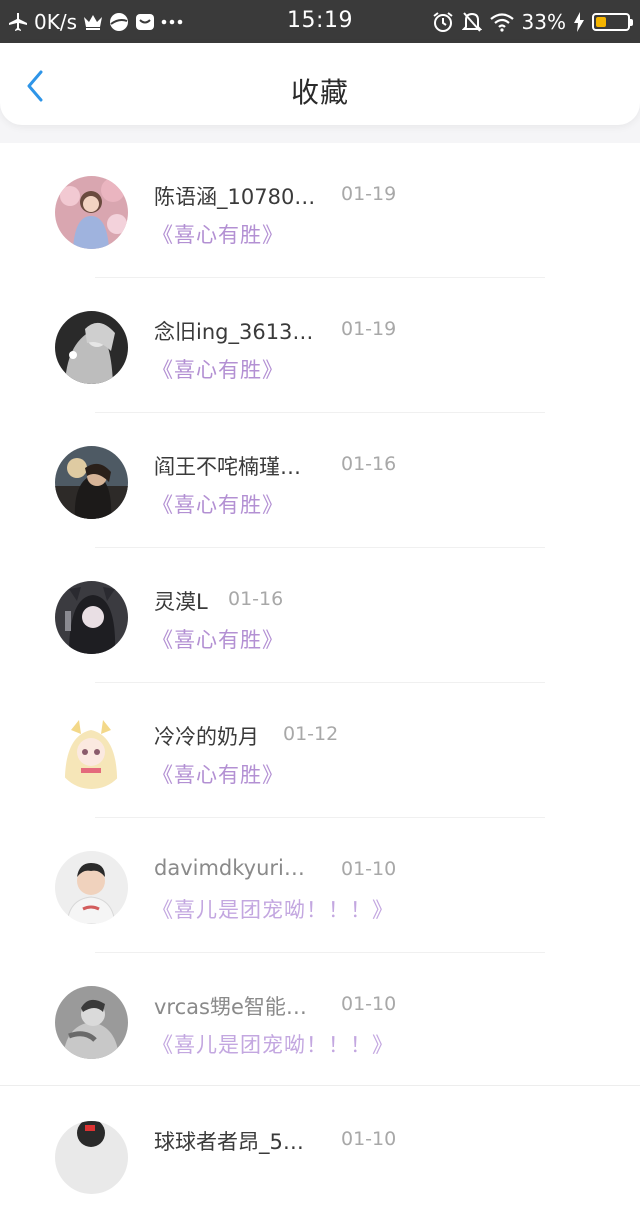  What do you see at coordinates (320, 885) in the screenshot?
I see `list-item: davimdkyuri… 01-10 《喜儿是团宠呦！！！》` at bounding box center [320, 885].